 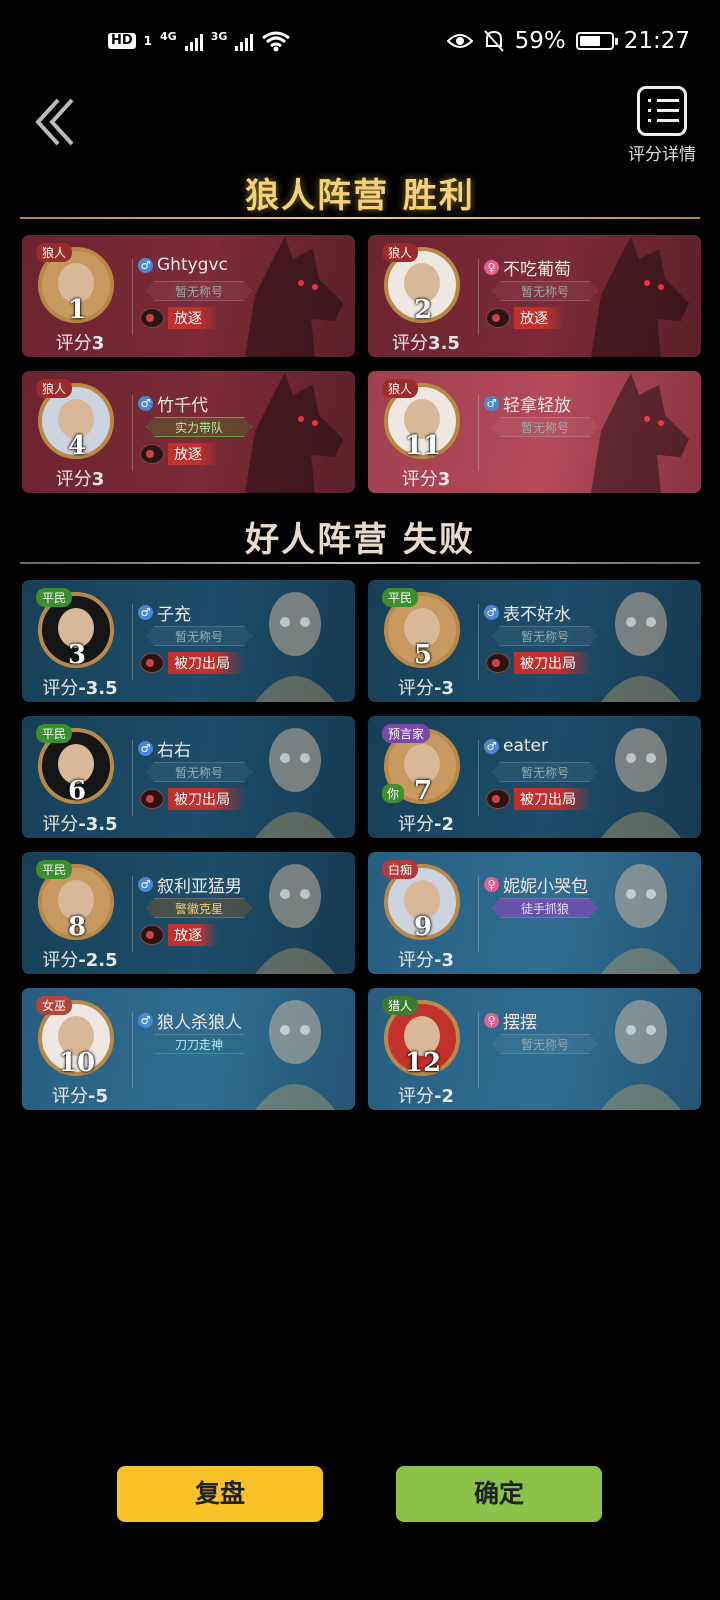 I want to click on knife-icon, so click(x=498, y=663).